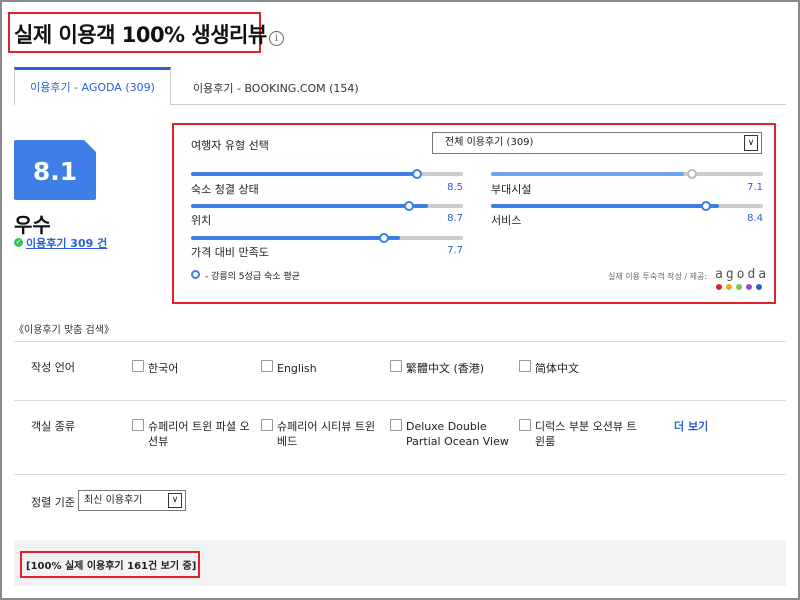  I want to click on score-badge: 8.1, so click(55, 170).